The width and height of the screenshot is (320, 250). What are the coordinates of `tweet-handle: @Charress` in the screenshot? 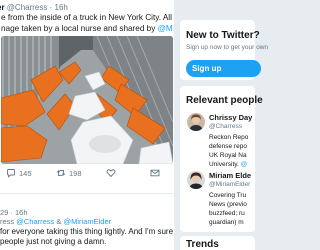 It's located at (27, 7).